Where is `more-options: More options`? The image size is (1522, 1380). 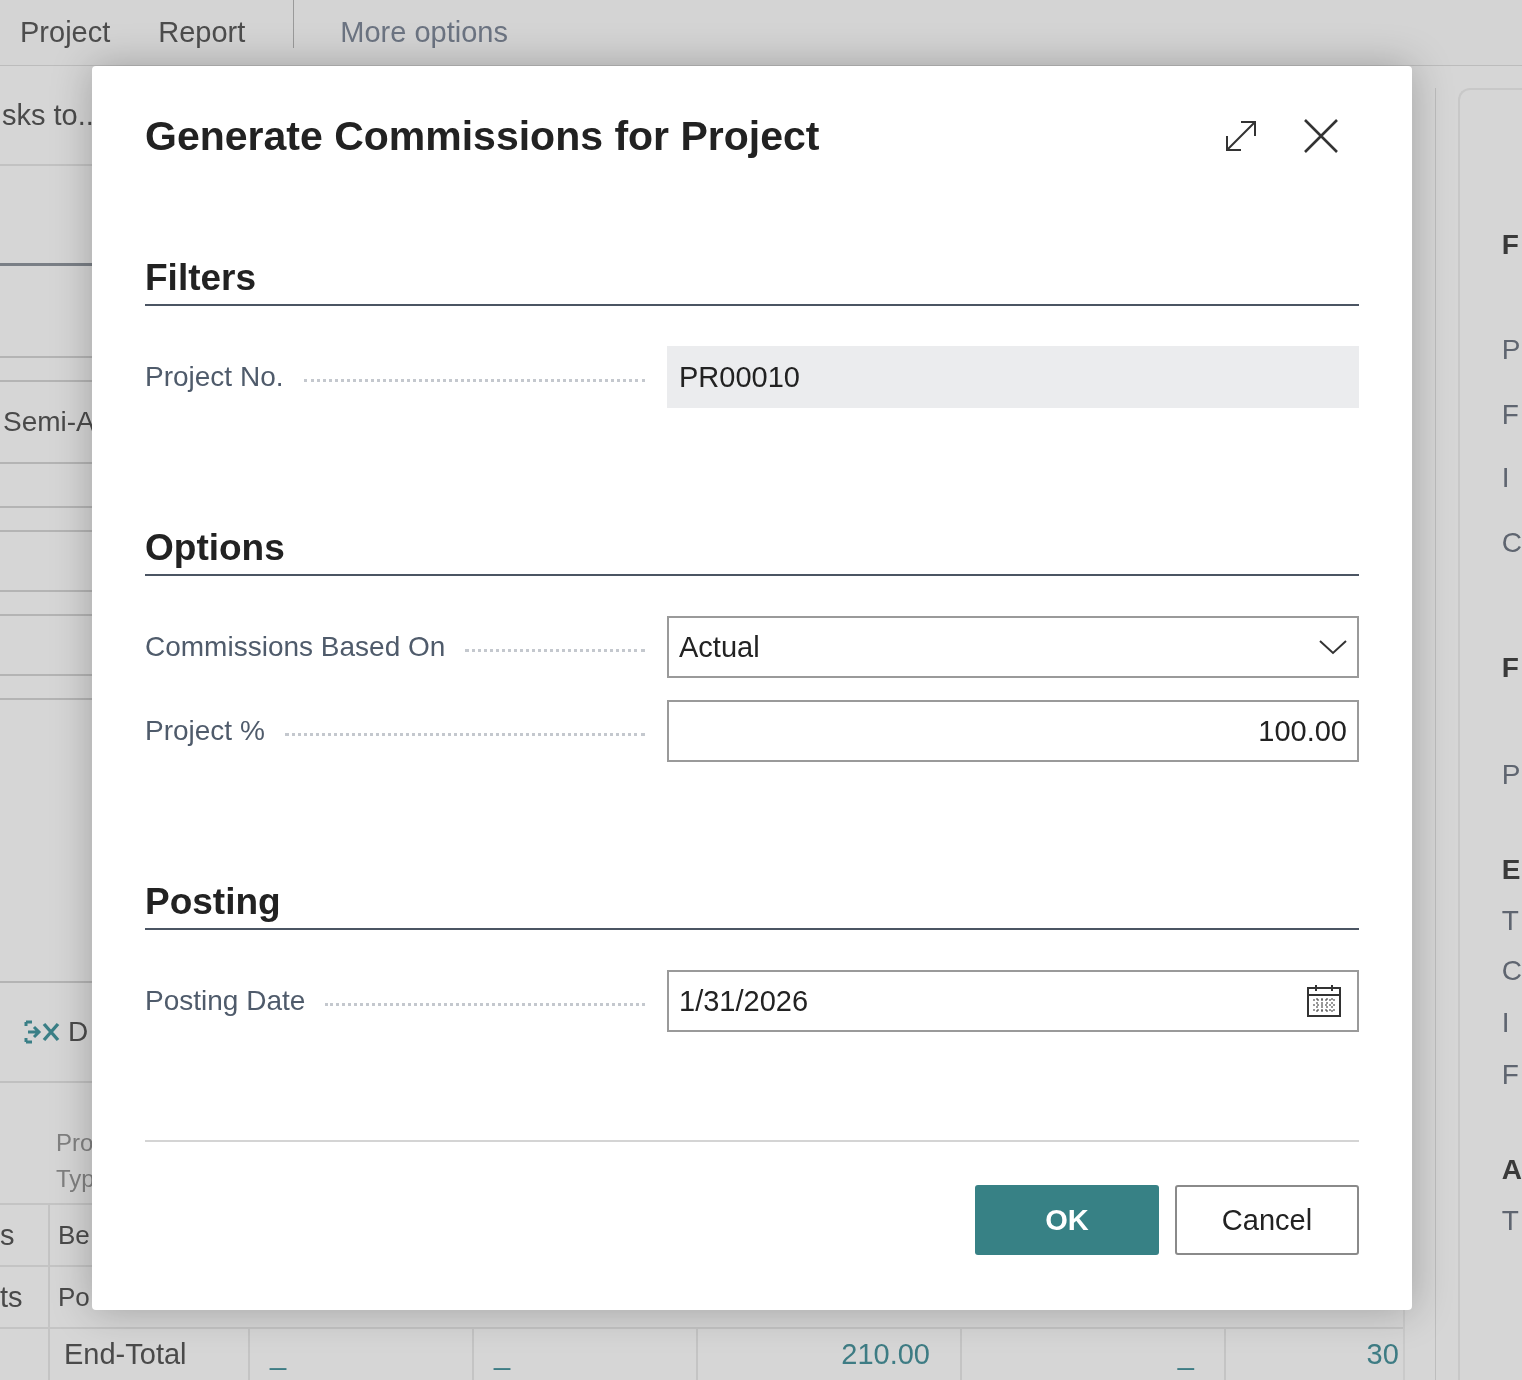 more-options: More options is located at coordinates (424, 32).